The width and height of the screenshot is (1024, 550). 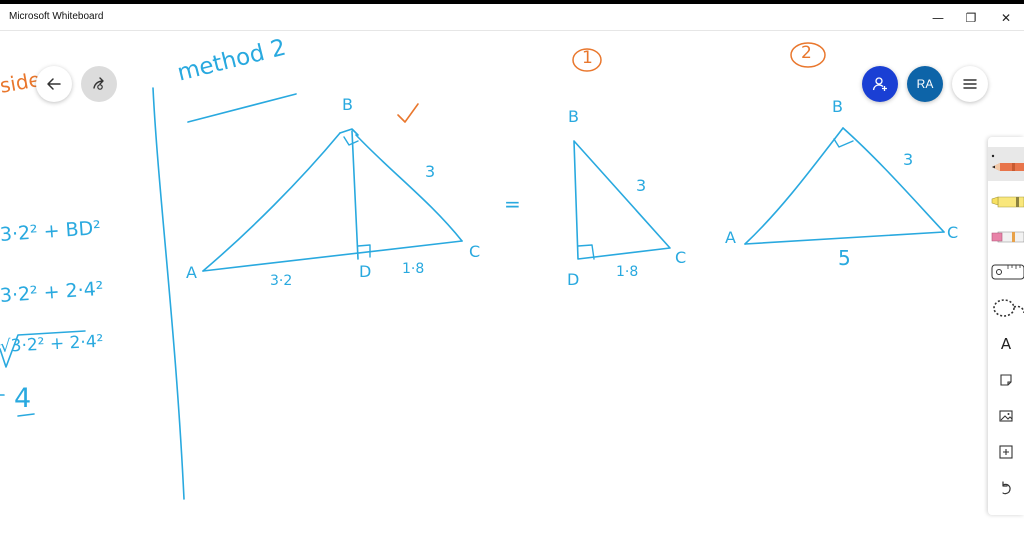 I want to click on figure1-side-dc: 1·8, so click(x=627, y=272).